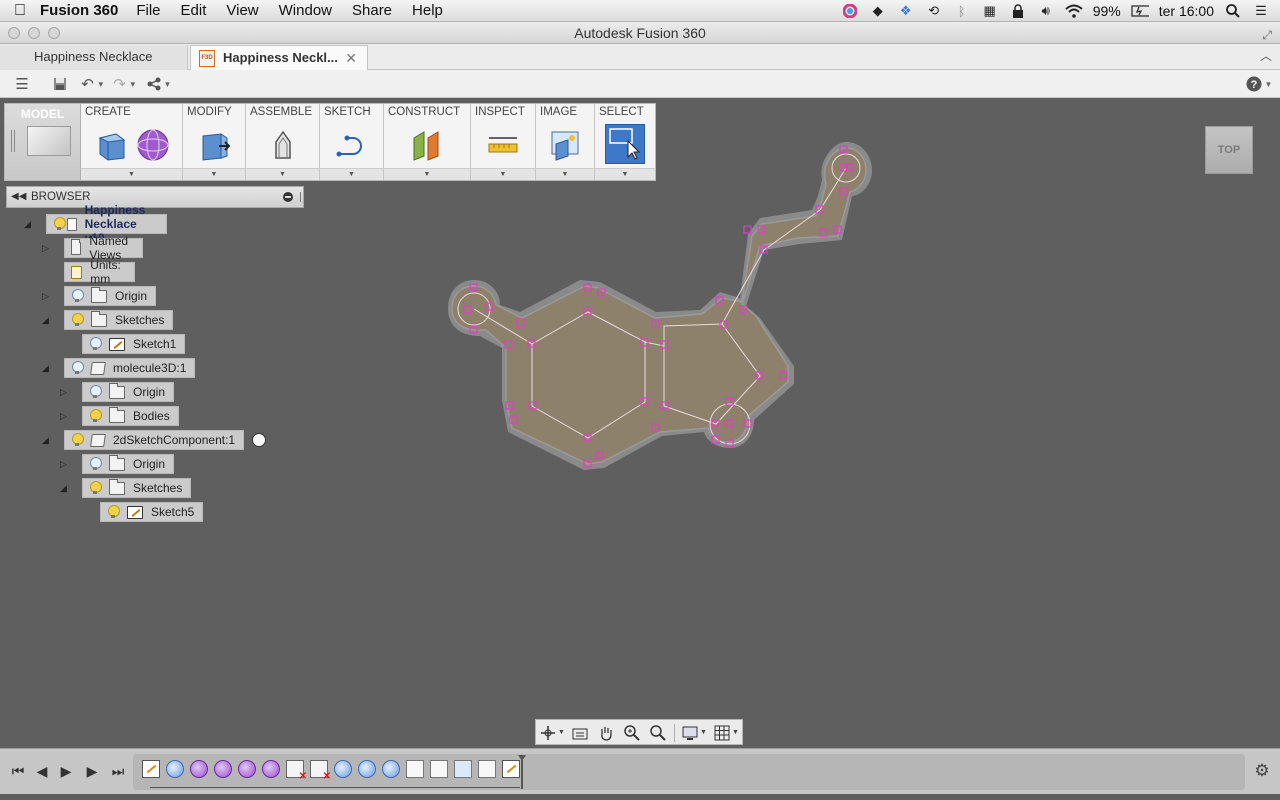 Image resolution: width=1280 pixels, height=800 pixels. What do you see at coordinates (565, 174) in the screenshot?
I see `image-dropdown: ▼` at bounding box center [565, 174].